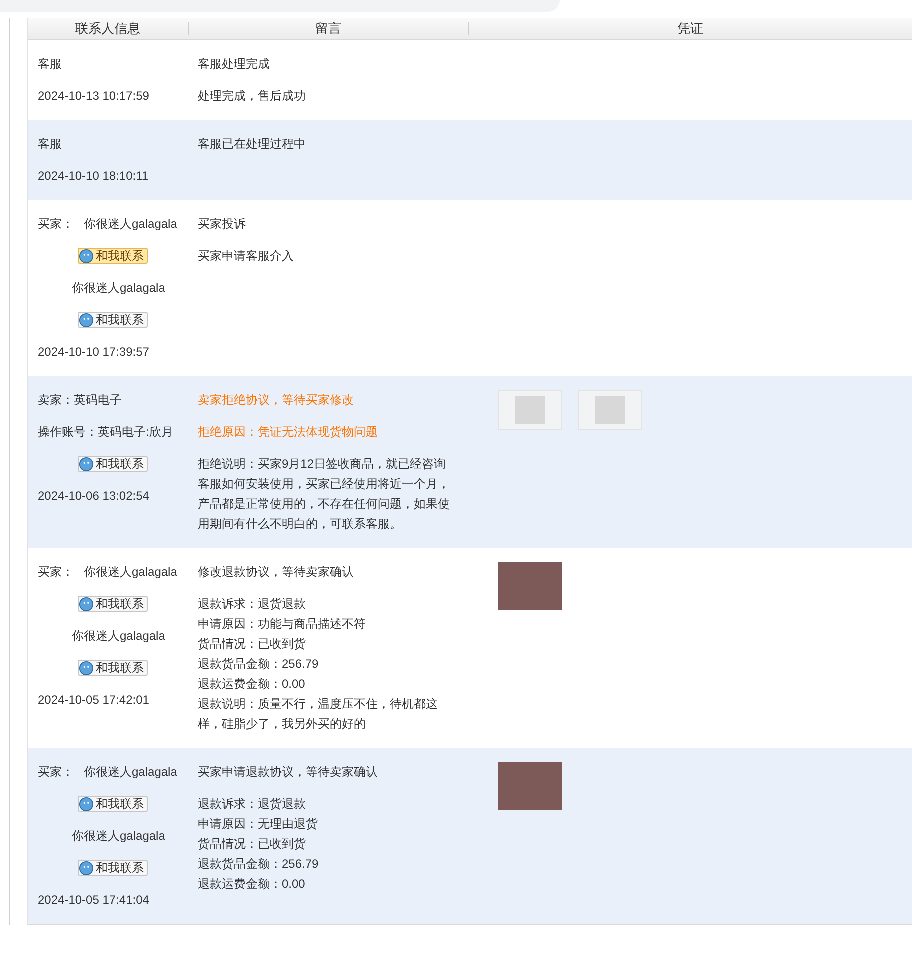 Image resolution: width=912 pixels, height=957 pixels. I want to click on message-text: 拒绝说明：买家9月12日签收商品，就已经咨询客服如何安装使用，买家已经使用将近一个月，产品都是正常使用的，不存在任何问题，如果使用期间有什么不明白的，可联系客服。, so click(324, 494).